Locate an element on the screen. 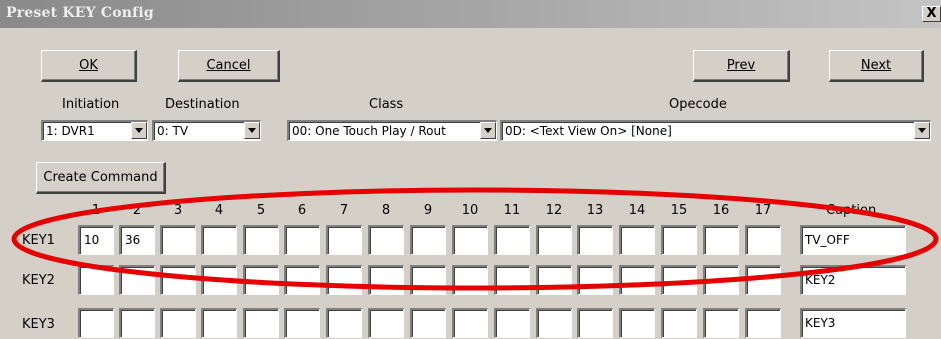  column-header: 17 is located at coordinates (763, 210).